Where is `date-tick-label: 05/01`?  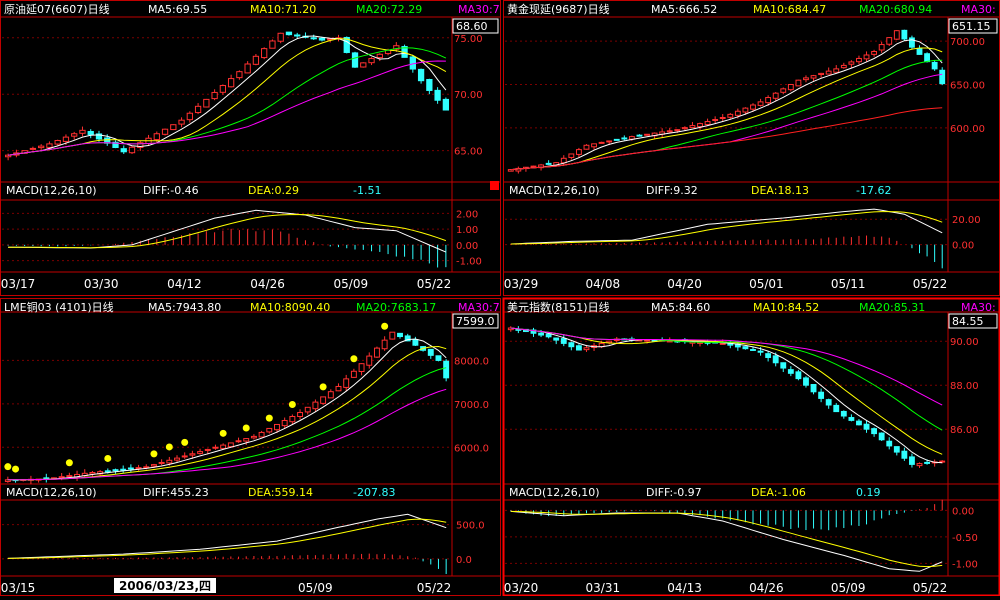 date-tick-label: 05/01 is located at coordinates (766, 284).